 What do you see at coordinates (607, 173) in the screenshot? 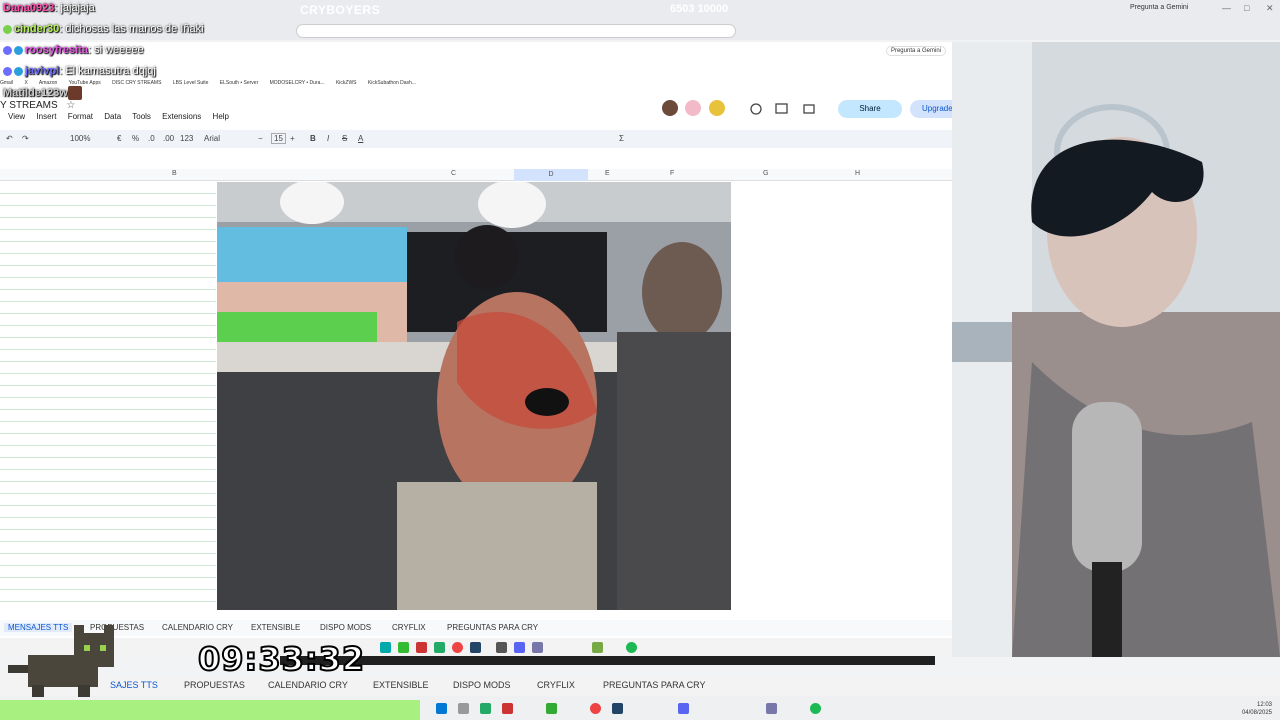
I see `column-e: E` at bounding box center [607, 173].